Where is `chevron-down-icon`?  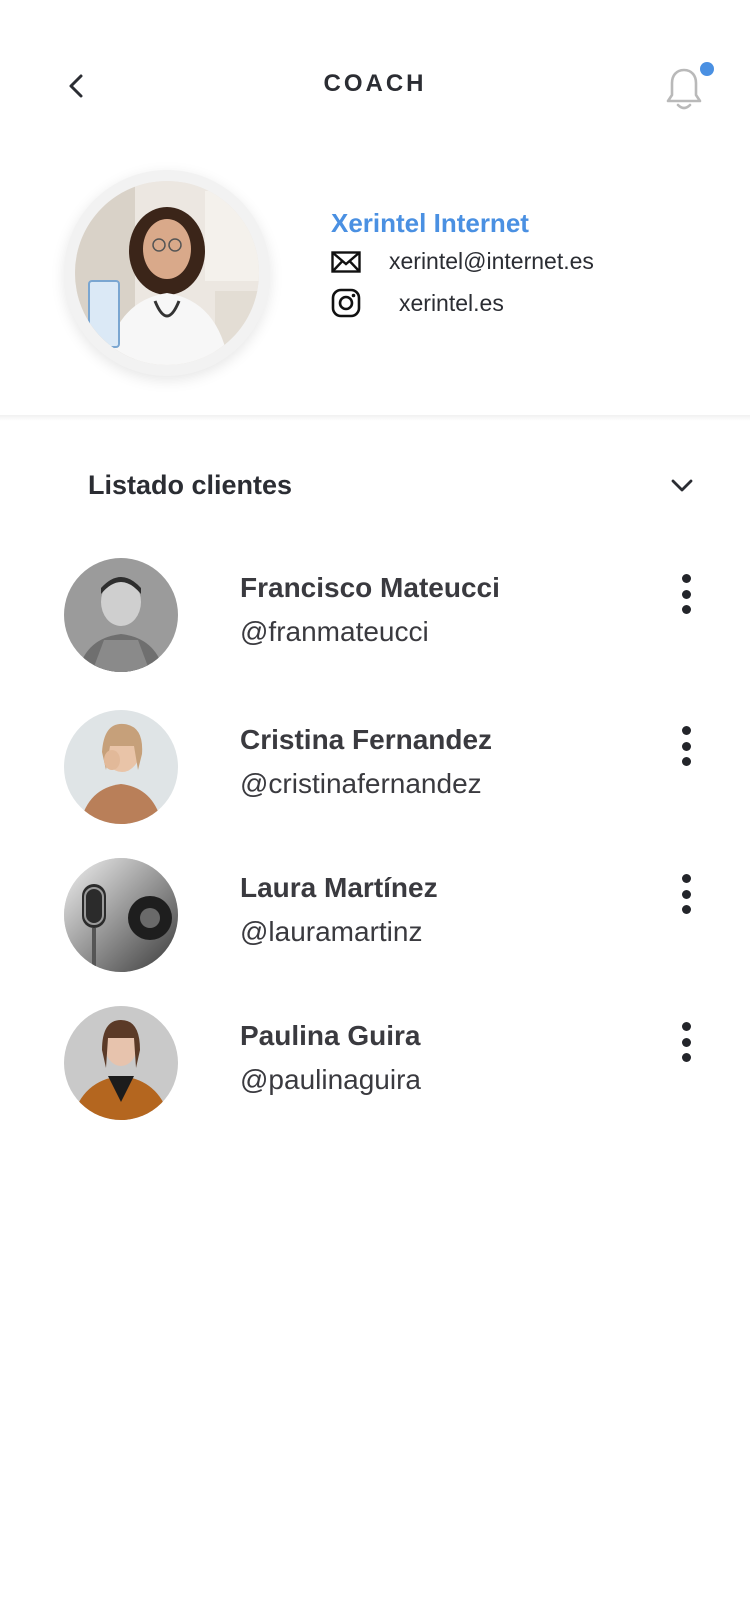
chevron-down-icon is located at coordinates (682, 485).